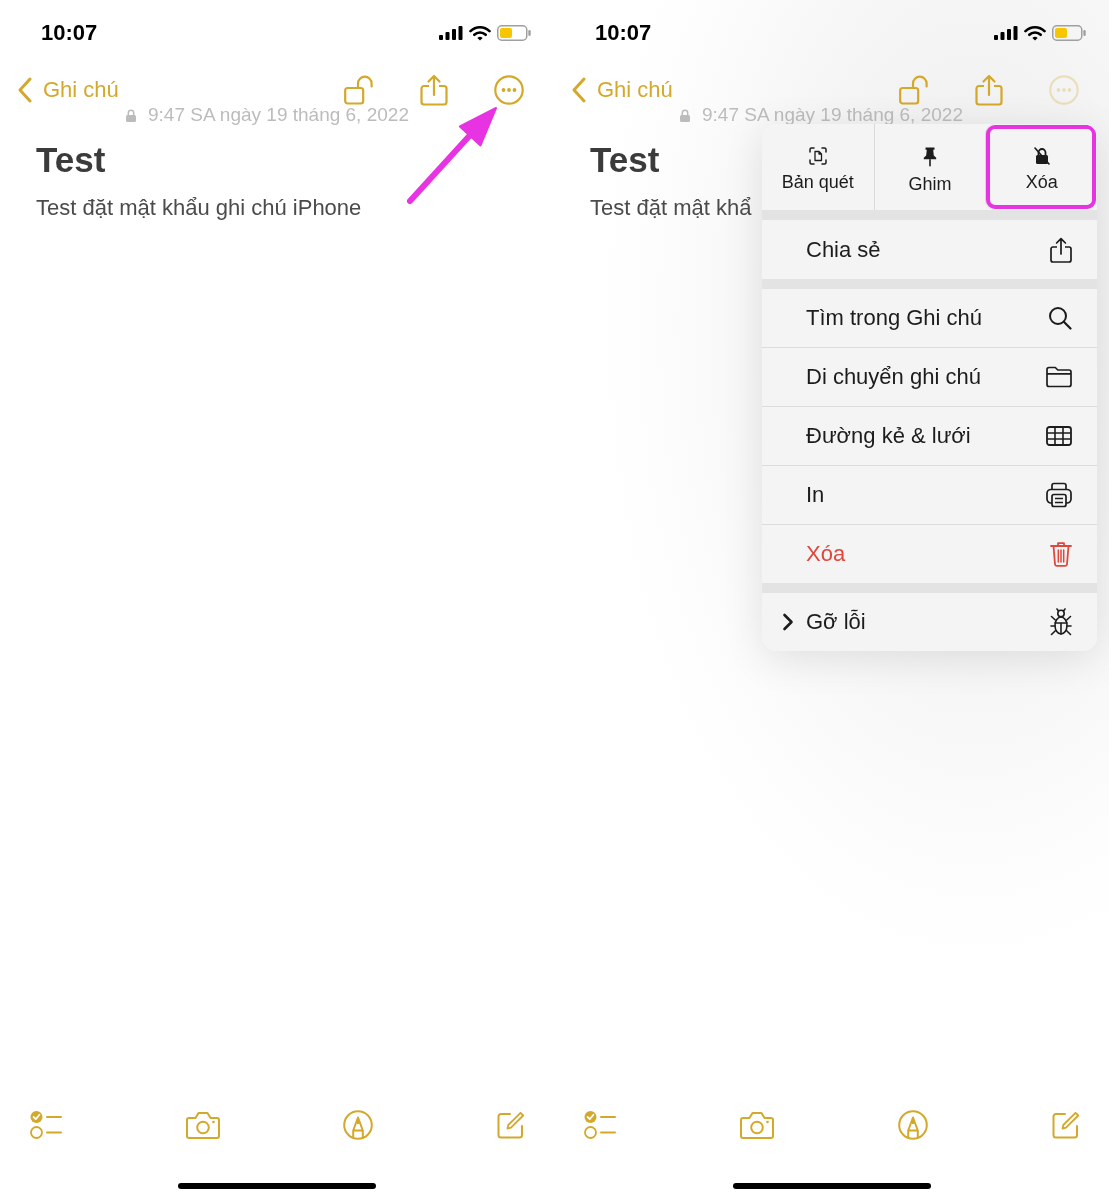 This screenshot has width=1109, height=1200. I want to click on menu-item: In, so click(929, 495).